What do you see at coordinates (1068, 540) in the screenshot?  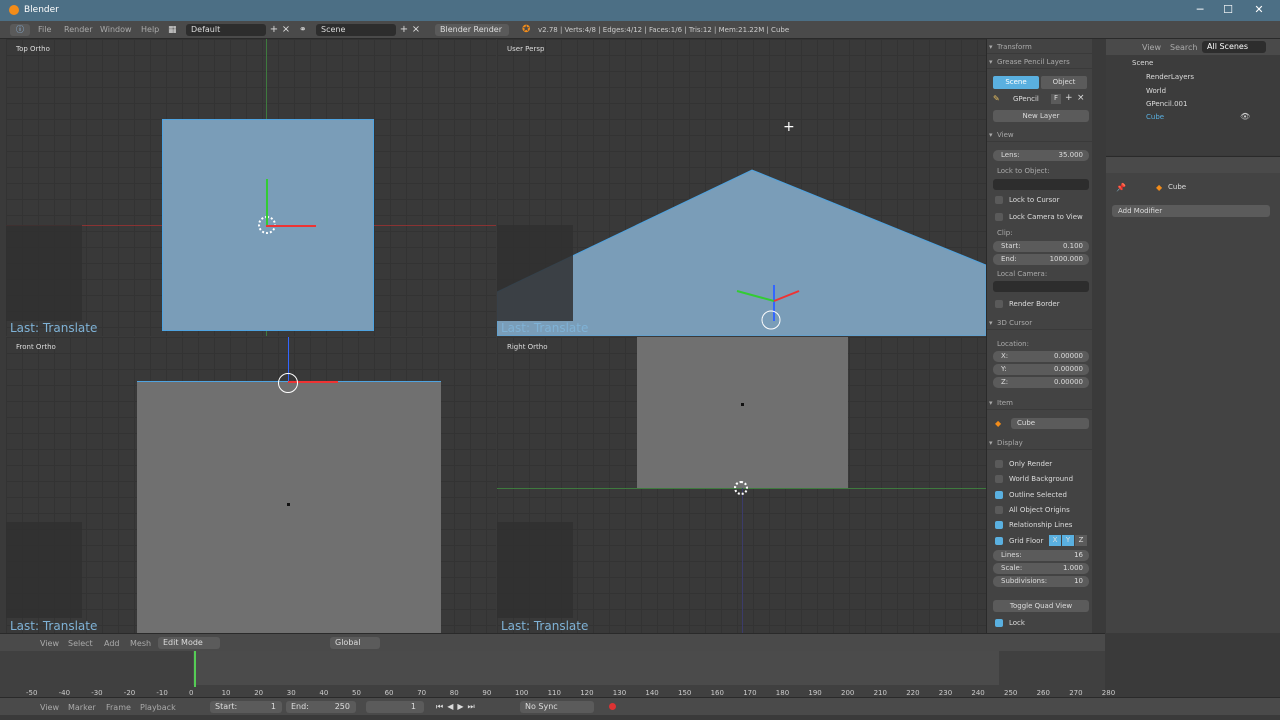 I see `grid-axis-y-toggle: Y` at bounding box center [1068, 540].